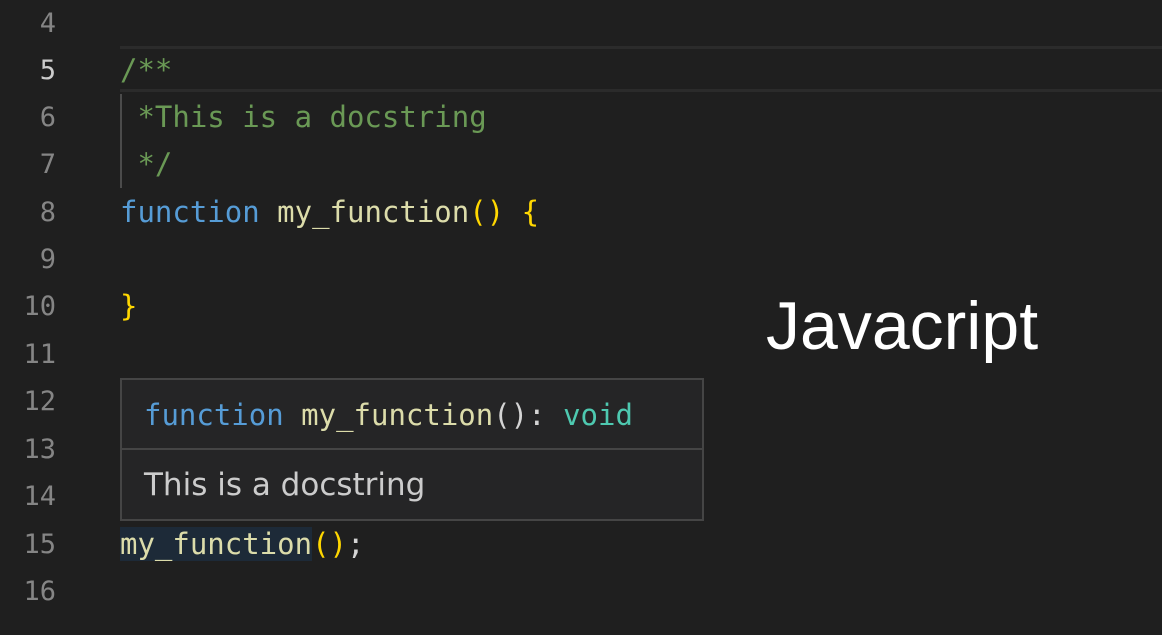 This screenshot has height=635, width=1162. Describe the element at coordinates (598, 415) in the screenshot. I see `hover-return-type: void` at that location.